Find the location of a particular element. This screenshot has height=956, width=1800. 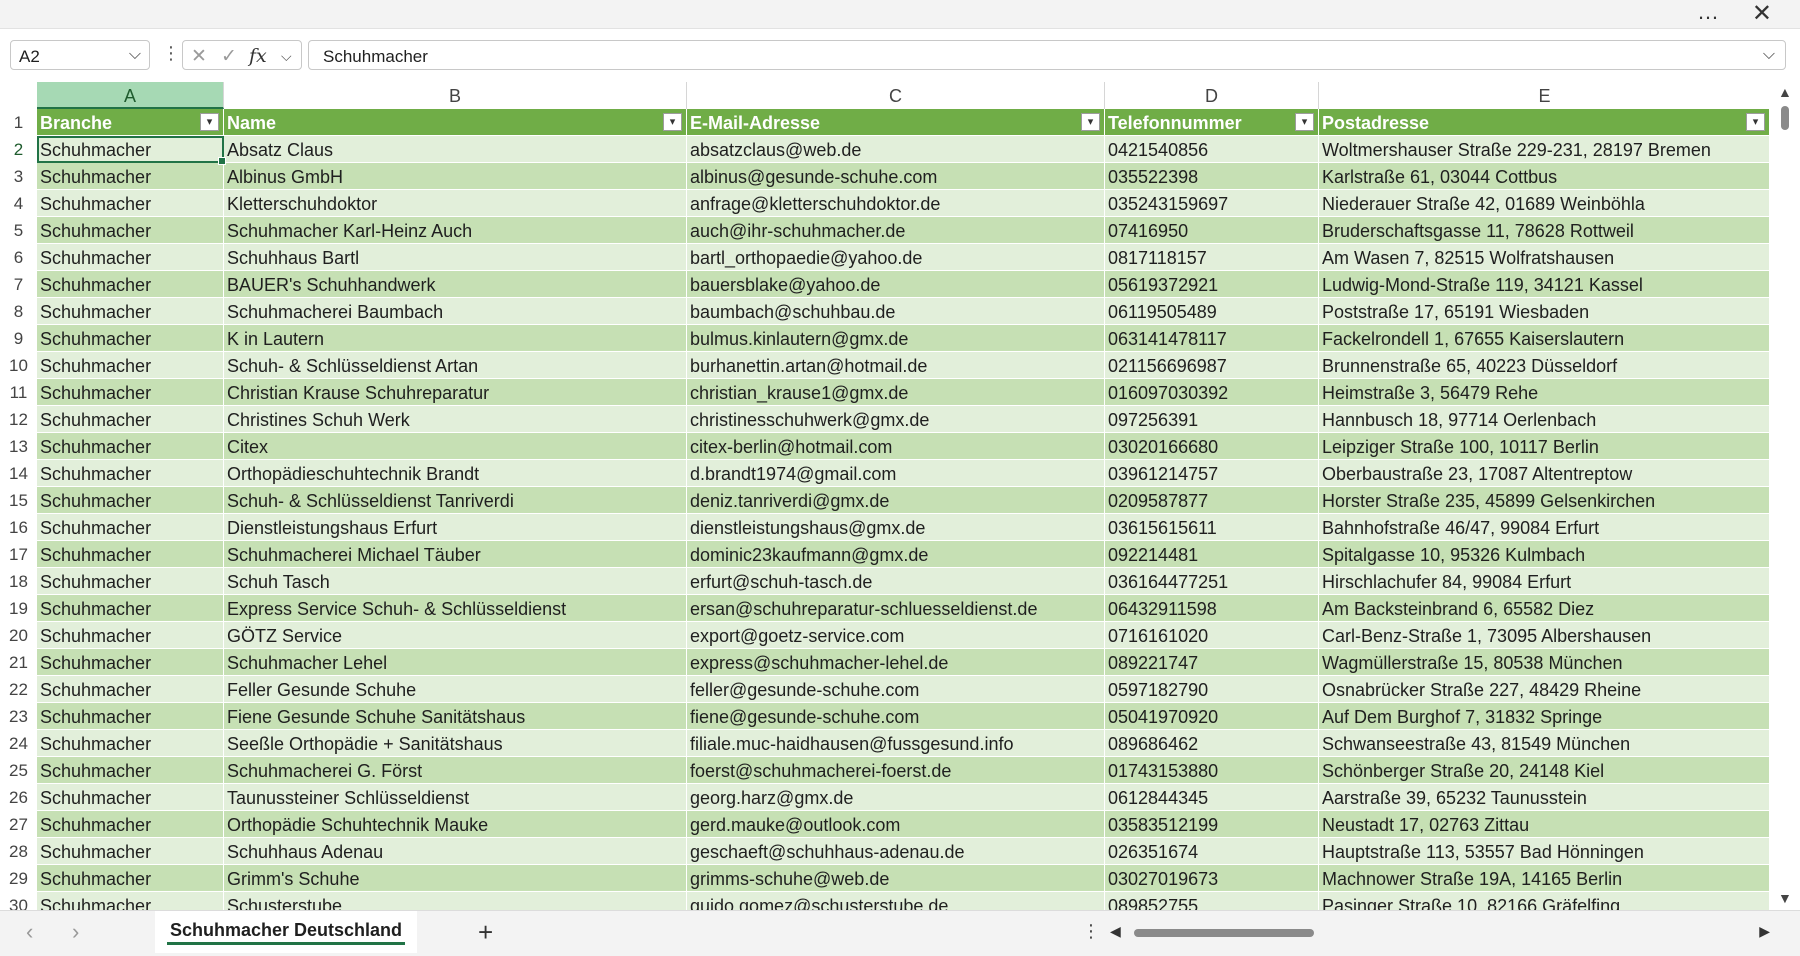

row-number: 10 is located at coordinates (18, 365).